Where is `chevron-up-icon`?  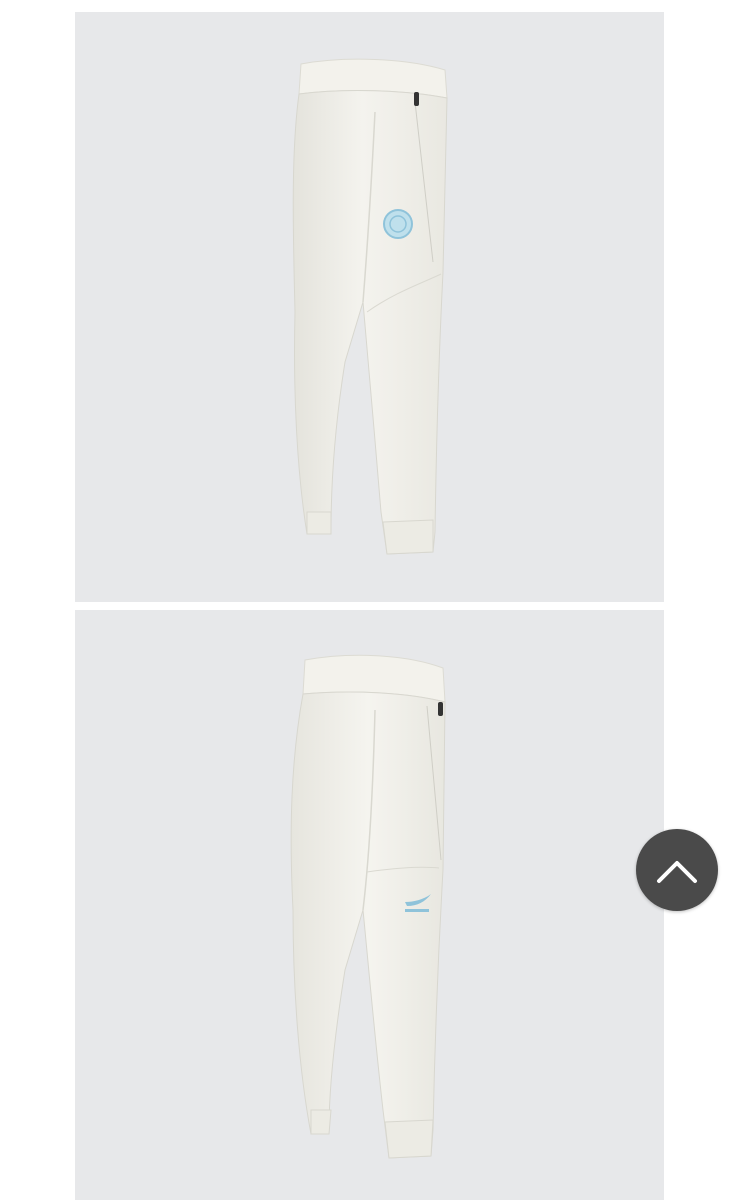 chevron-up-icon is located at coordinates (677, 872).